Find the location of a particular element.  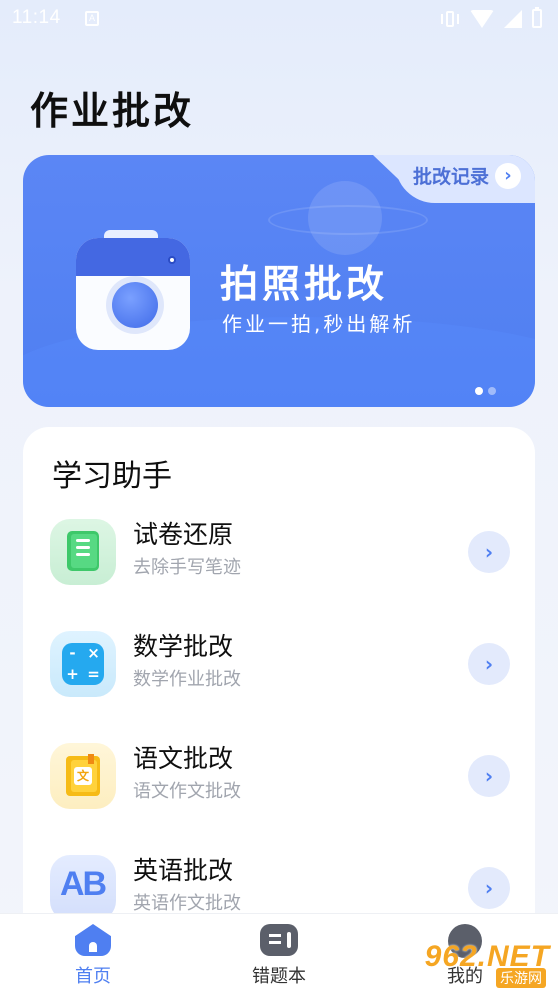

list-item-label: 语文批改 is located at coordinates (183, 758).